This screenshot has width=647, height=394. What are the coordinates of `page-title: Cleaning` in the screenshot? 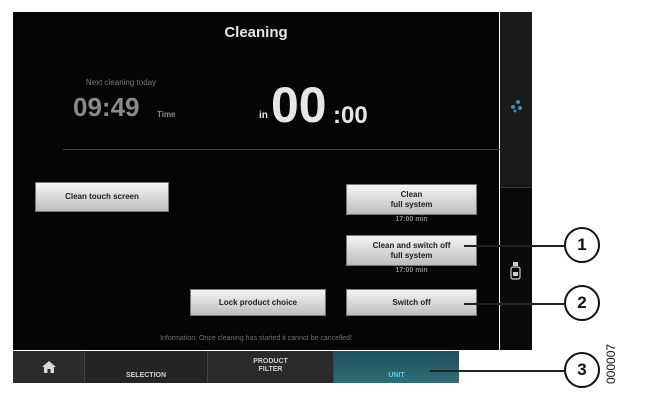 It's located at (256, 32).